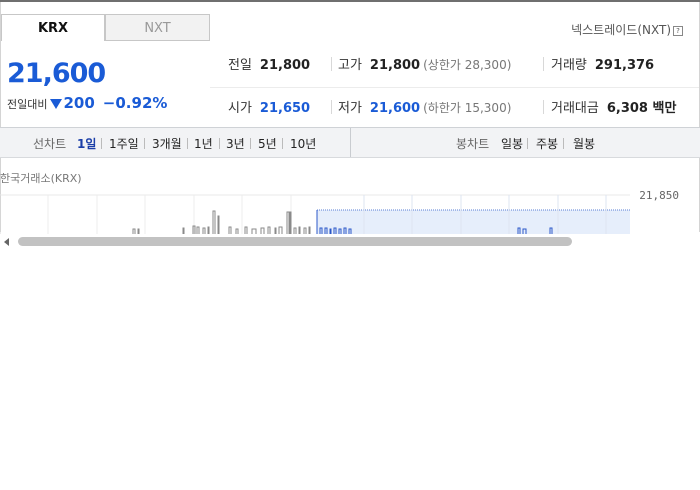 The image size is (700, 490). What do you see at coordinates (395, 65) in the screenshot?
I see `high-value: 21,800` at bounding box center [395, 65].